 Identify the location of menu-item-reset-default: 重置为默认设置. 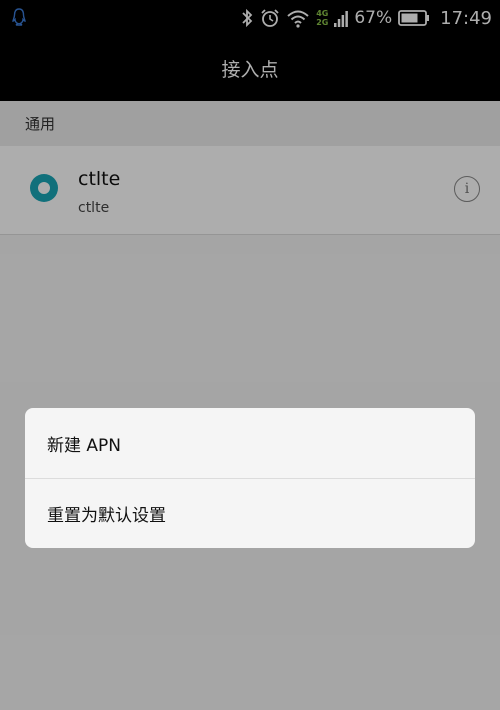
(250, 513).